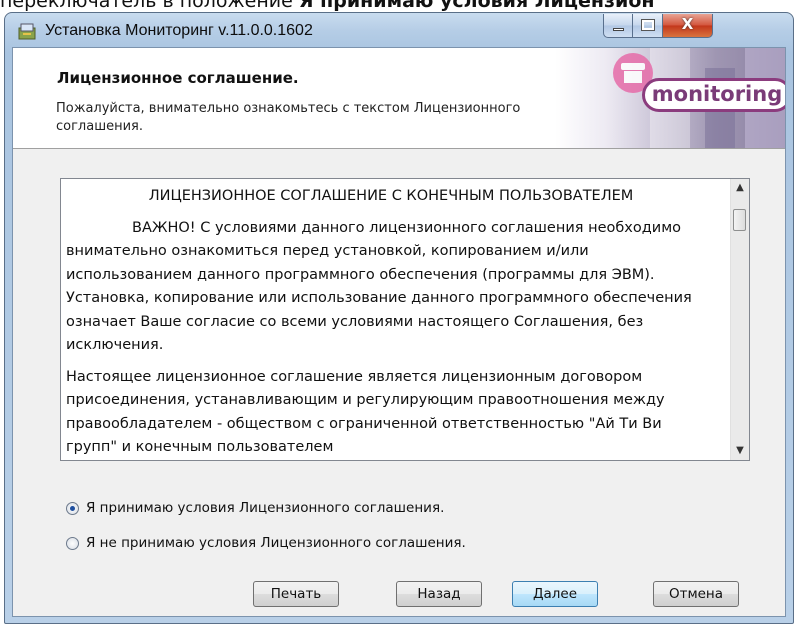 This screenshot has height=628, width=798. I want to click on document-text-bold: Я принимаю условия Лицензион, so click(476, 6).